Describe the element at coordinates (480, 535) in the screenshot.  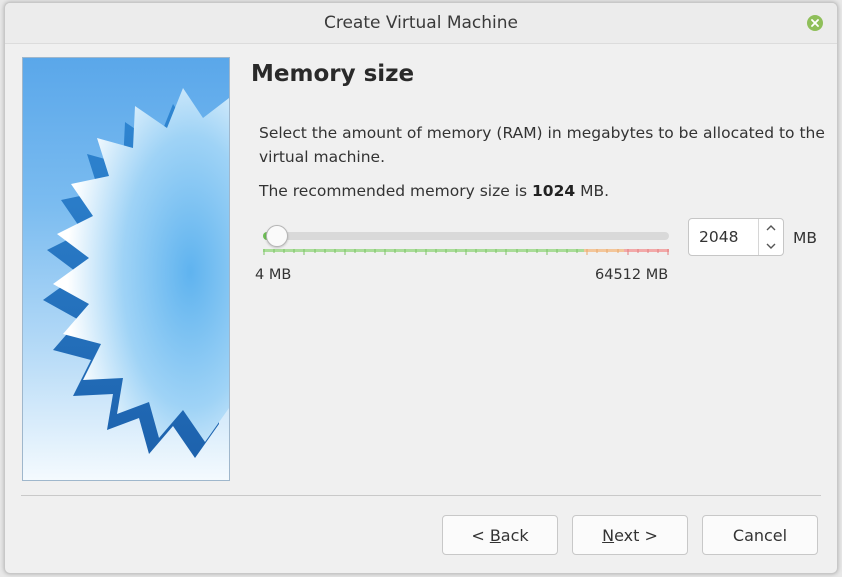
I see `back-prefix: <` at that location.